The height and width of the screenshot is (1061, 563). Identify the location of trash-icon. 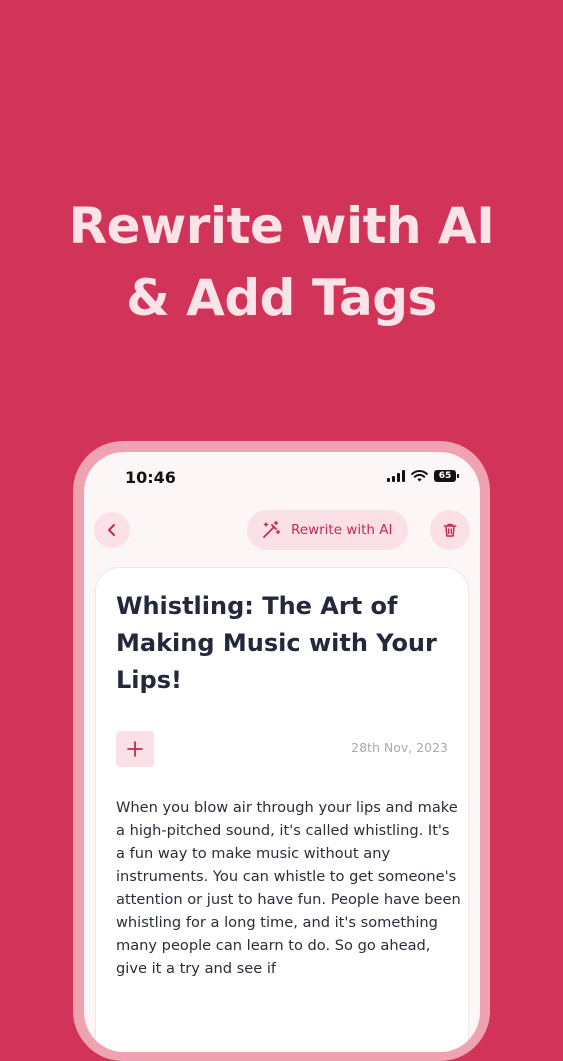
(450, 530).